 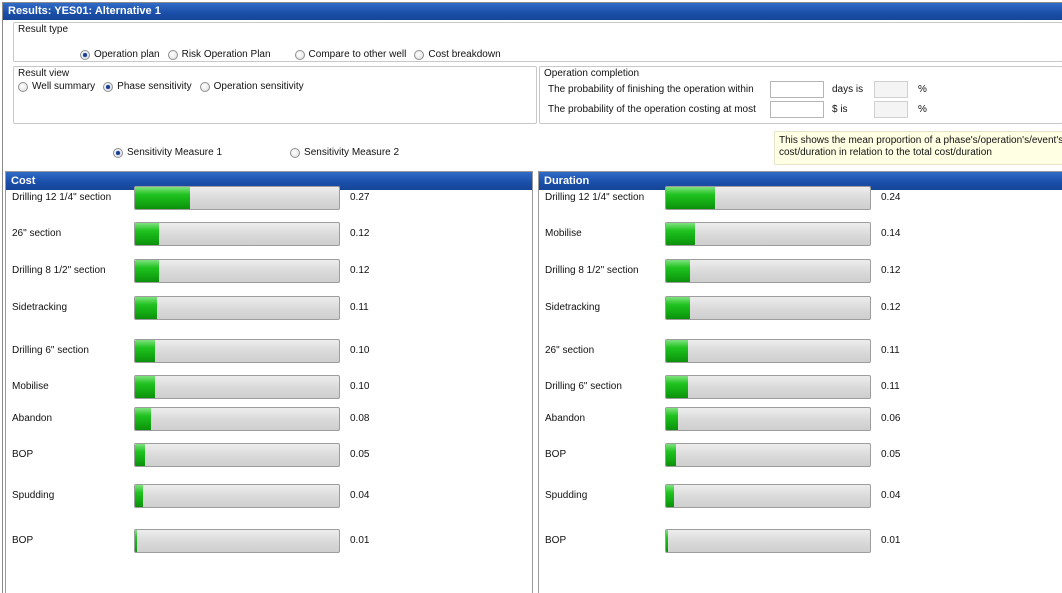 I want to click on radio-sensitivity-measure-1: Sensitivity Measure 1, so click(x=167, y=152).